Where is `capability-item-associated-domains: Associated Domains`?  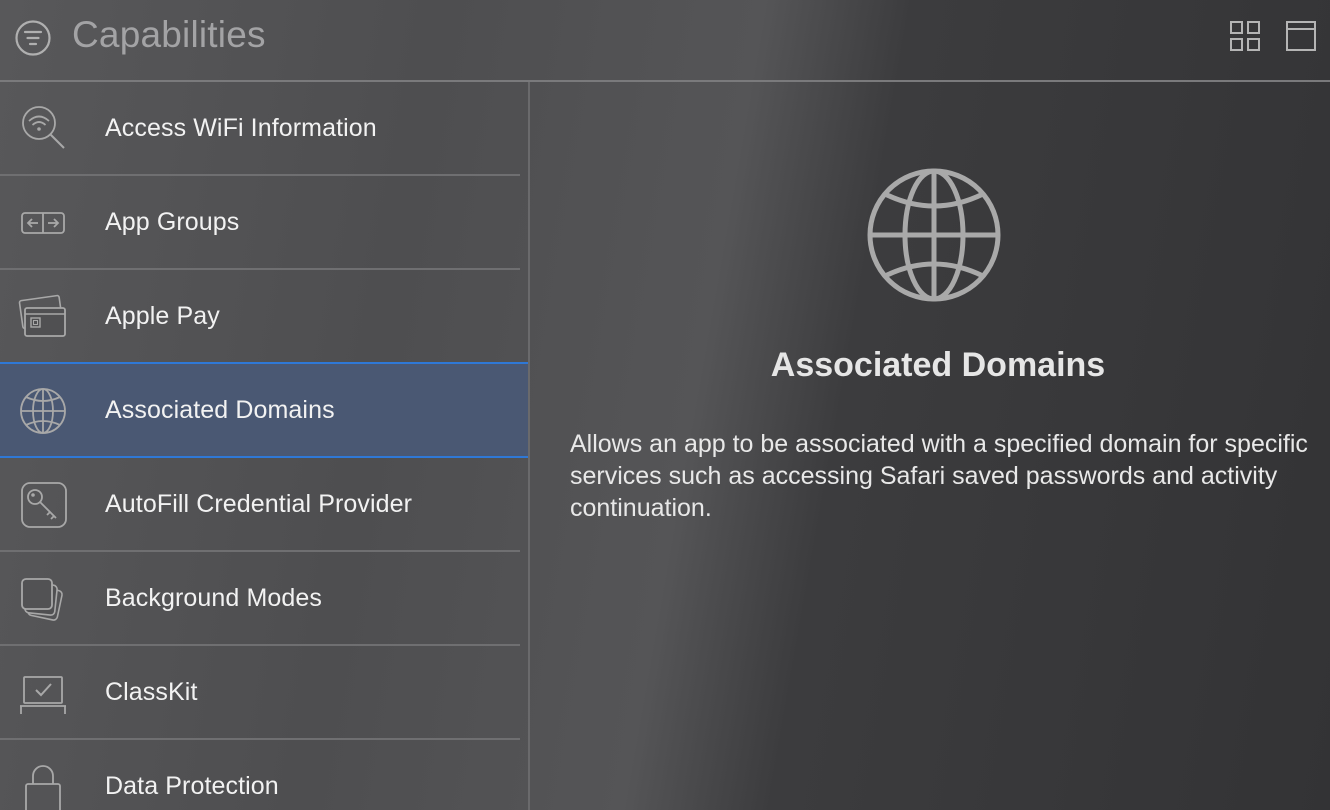 capability-item-associated-domains: Associated Domains is located at coordinates (264, 410).